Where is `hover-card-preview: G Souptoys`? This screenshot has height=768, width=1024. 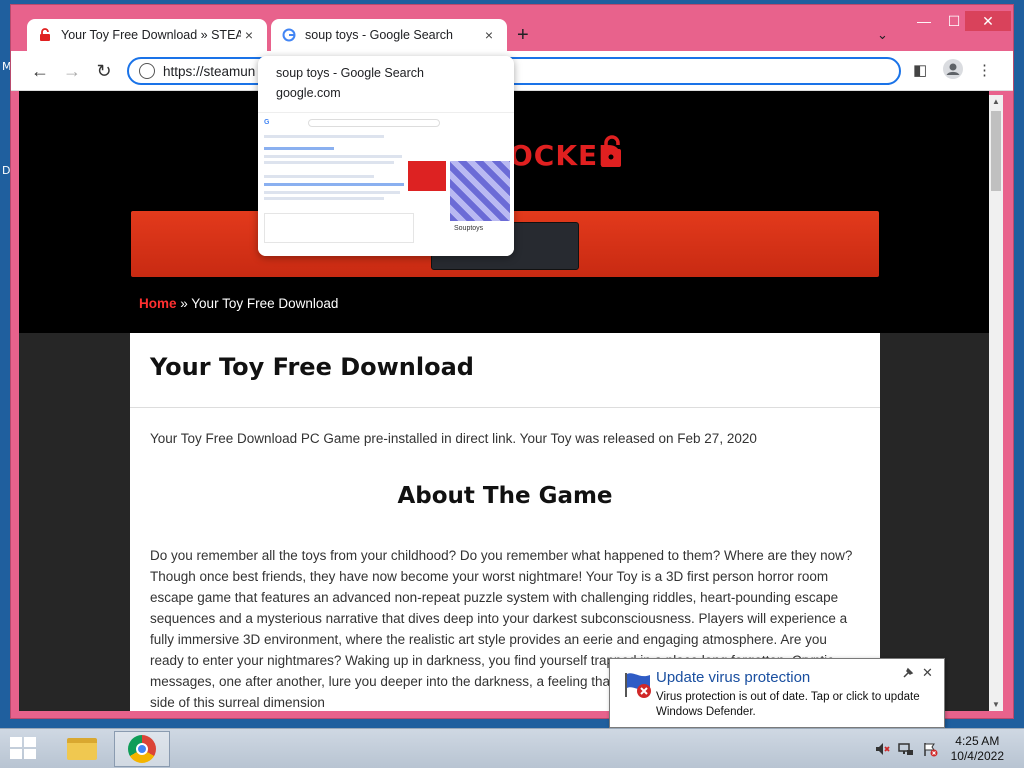
hover-card-preview: G Souptoys is located at coordinates (386, 184).